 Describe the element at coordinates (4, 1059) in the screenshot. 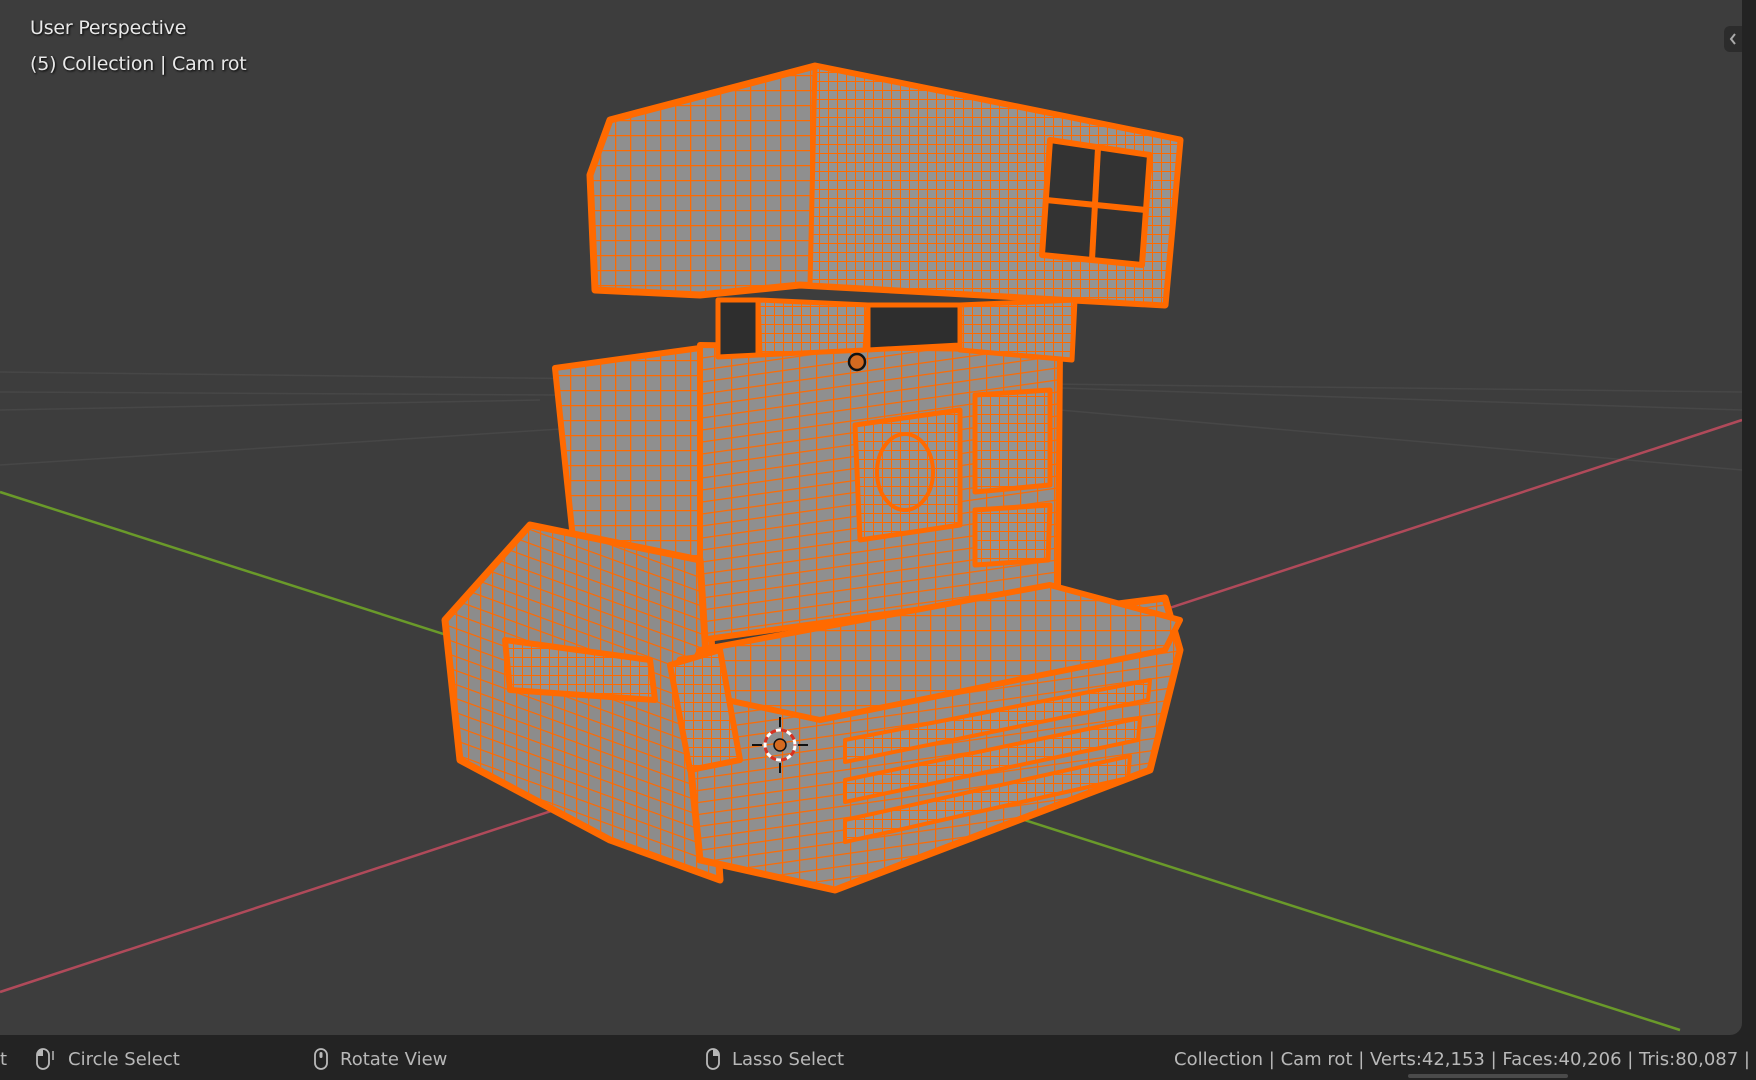

I see `statusbar-cut-text: t` at that location.